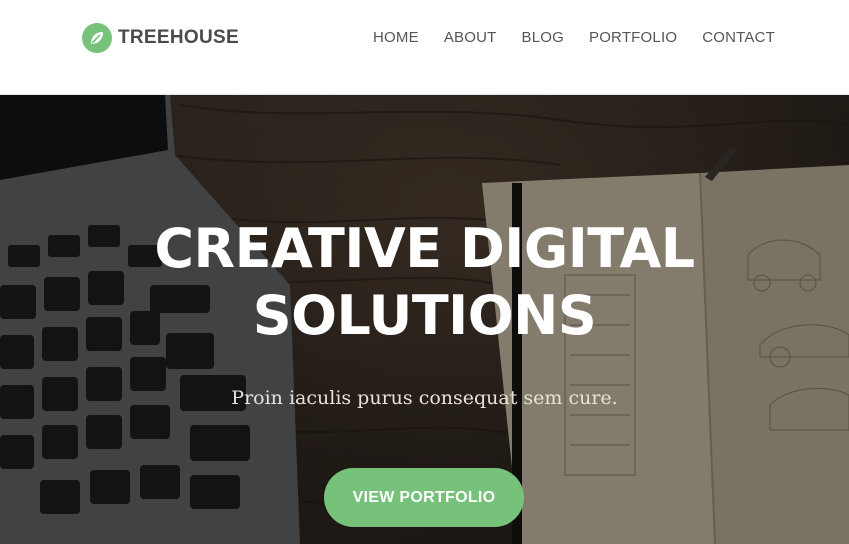 The width and height of the screenshot is (849, 544). Describe the element at coordinates (543, 37) in the screenshot. I see `nav-blog: BLOG` at that location.